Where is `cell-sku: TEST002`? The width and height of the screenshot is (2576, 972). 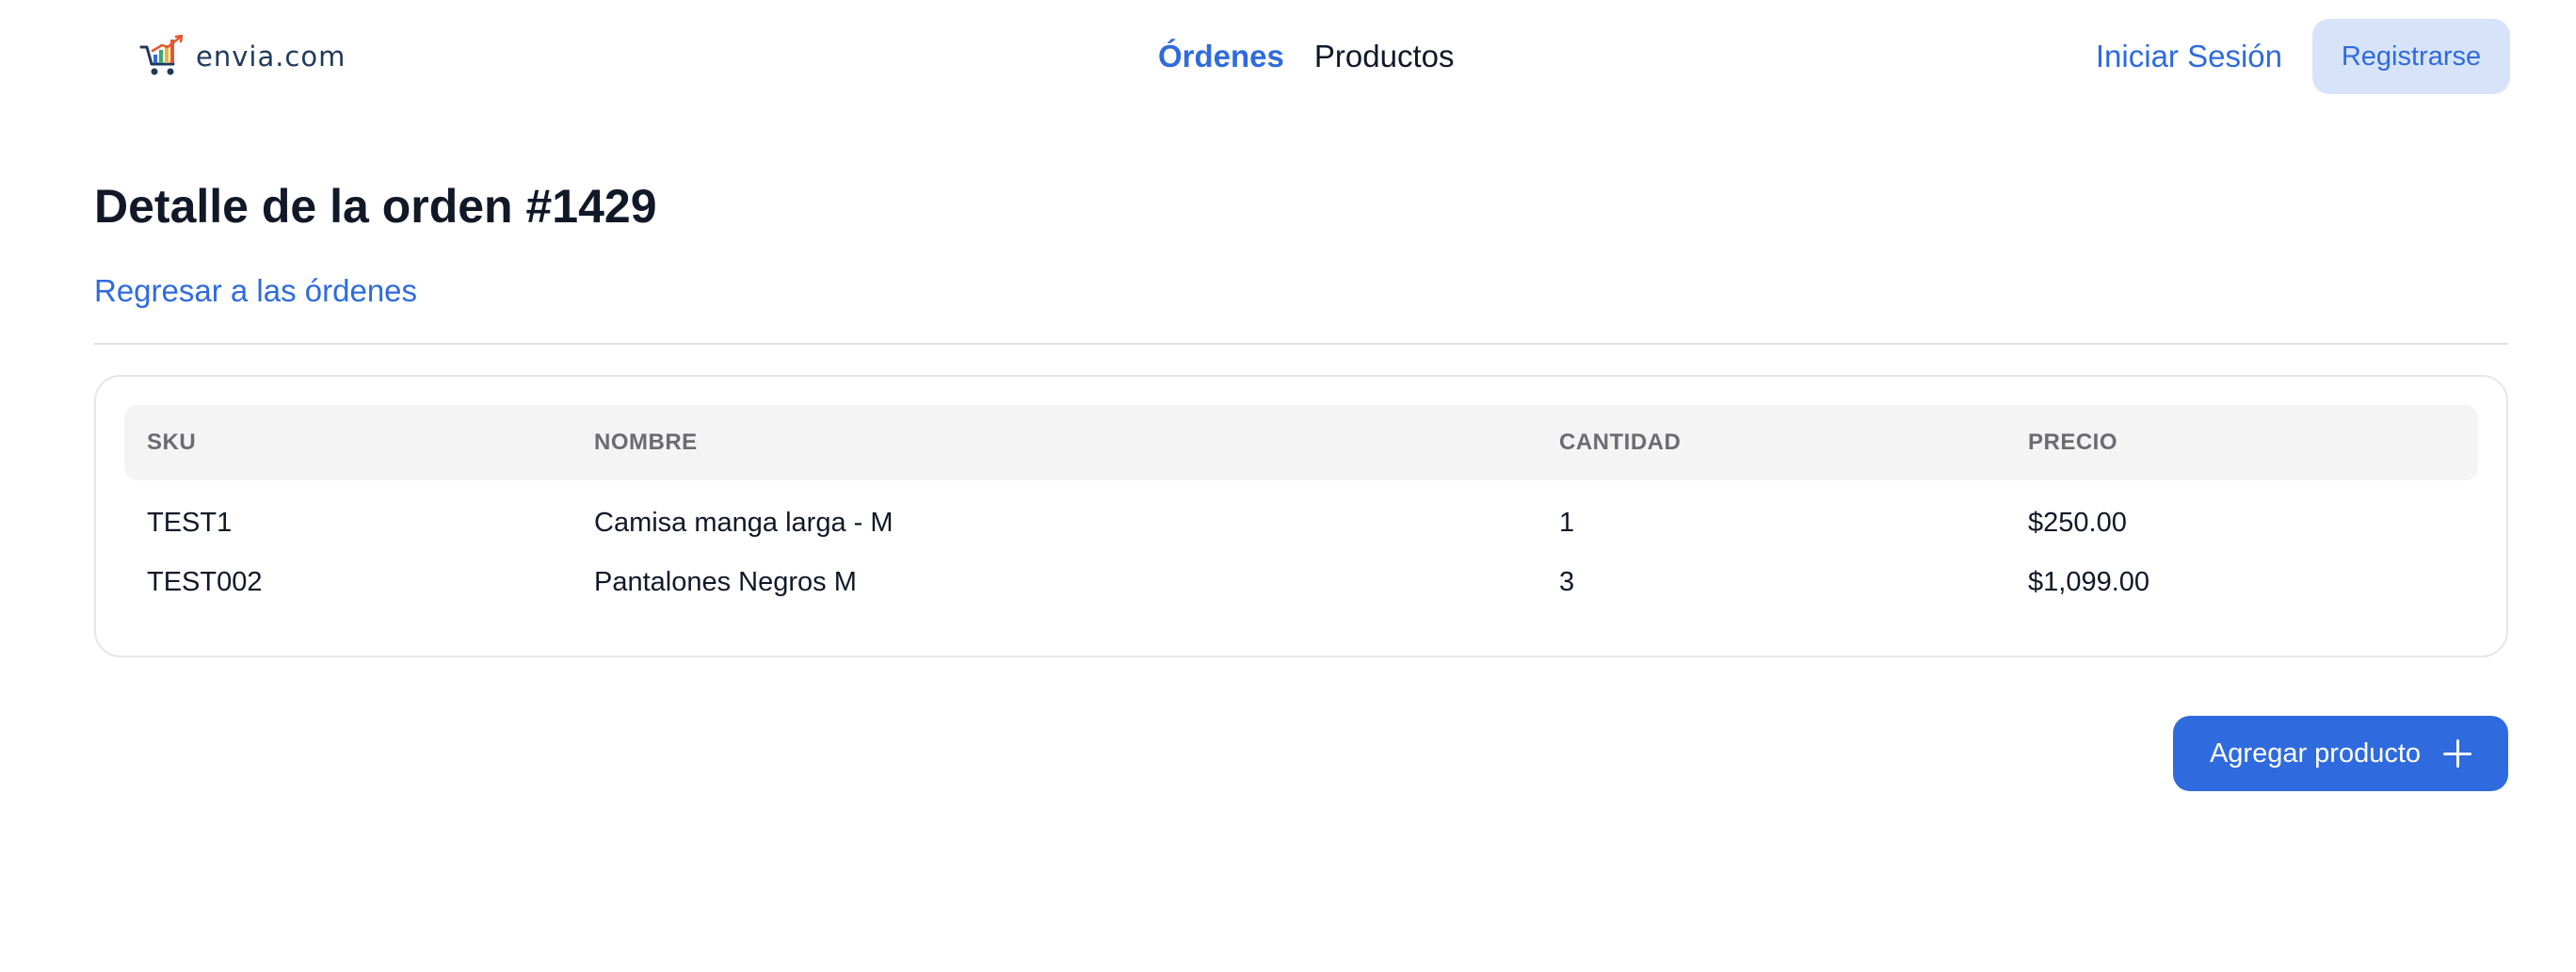
cell-sku: TEST002 is located at coordinates (205, 582).